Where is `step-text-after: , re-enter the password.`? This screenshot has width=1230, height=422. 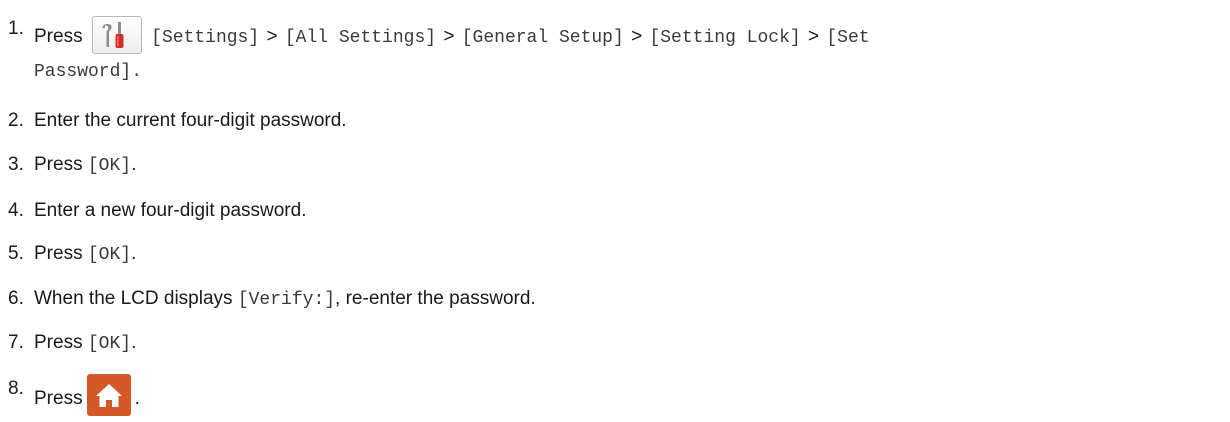 step-text-after: , re-enter the password. is located at coordinates (435, 298).